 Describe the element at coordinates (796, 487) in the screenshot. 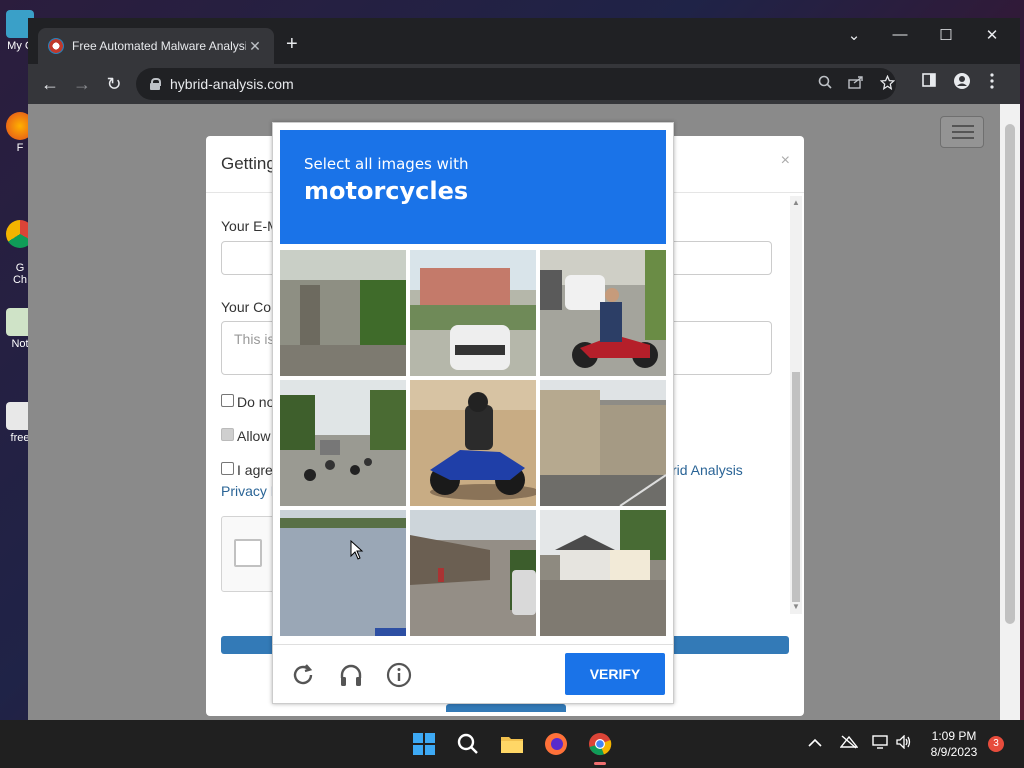

I see `modal-scroll-thumb` at that location.